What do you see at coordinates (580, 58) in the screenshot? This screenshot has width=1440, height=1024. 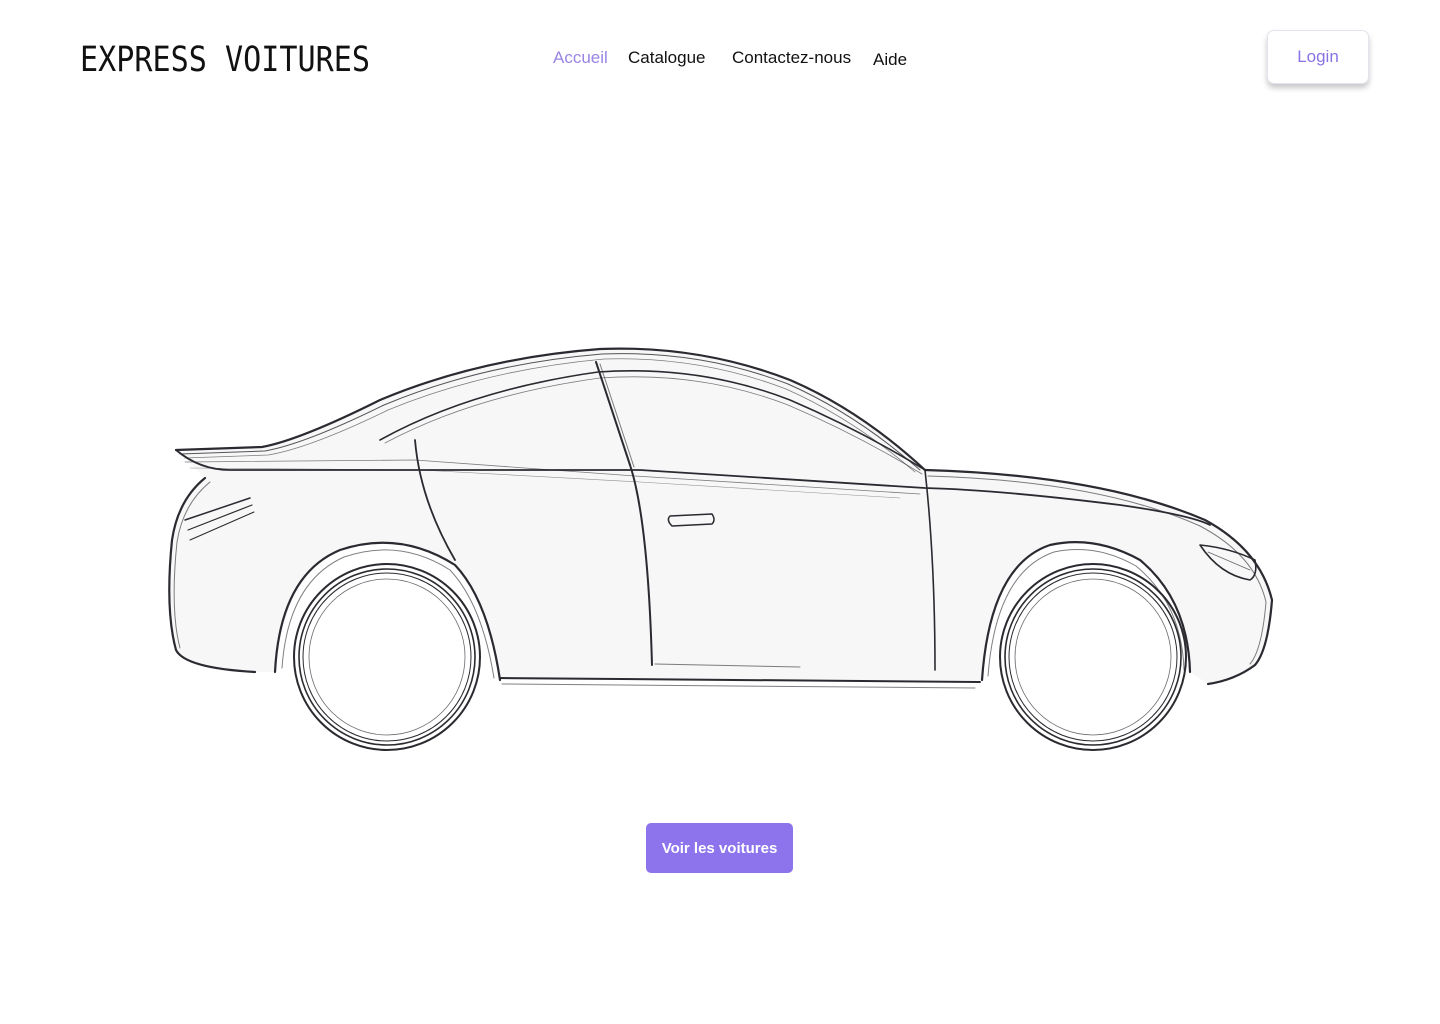 I see `nav-link-accueil: Accueil` at bounding box center [580, 58].